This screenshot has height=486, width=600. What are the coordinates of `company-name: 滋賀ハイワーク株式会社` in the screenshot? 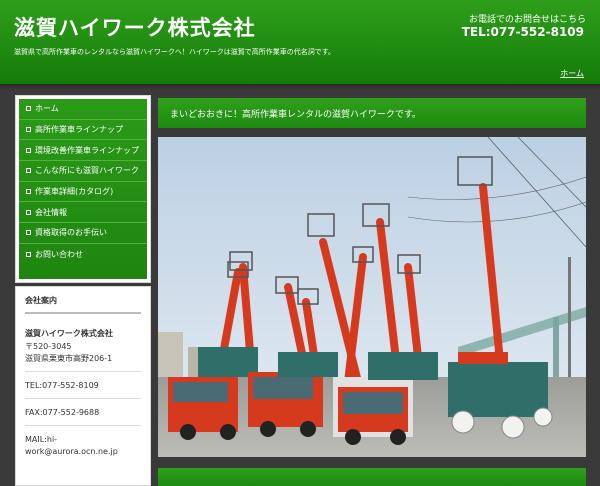 It's located at (69, 333).